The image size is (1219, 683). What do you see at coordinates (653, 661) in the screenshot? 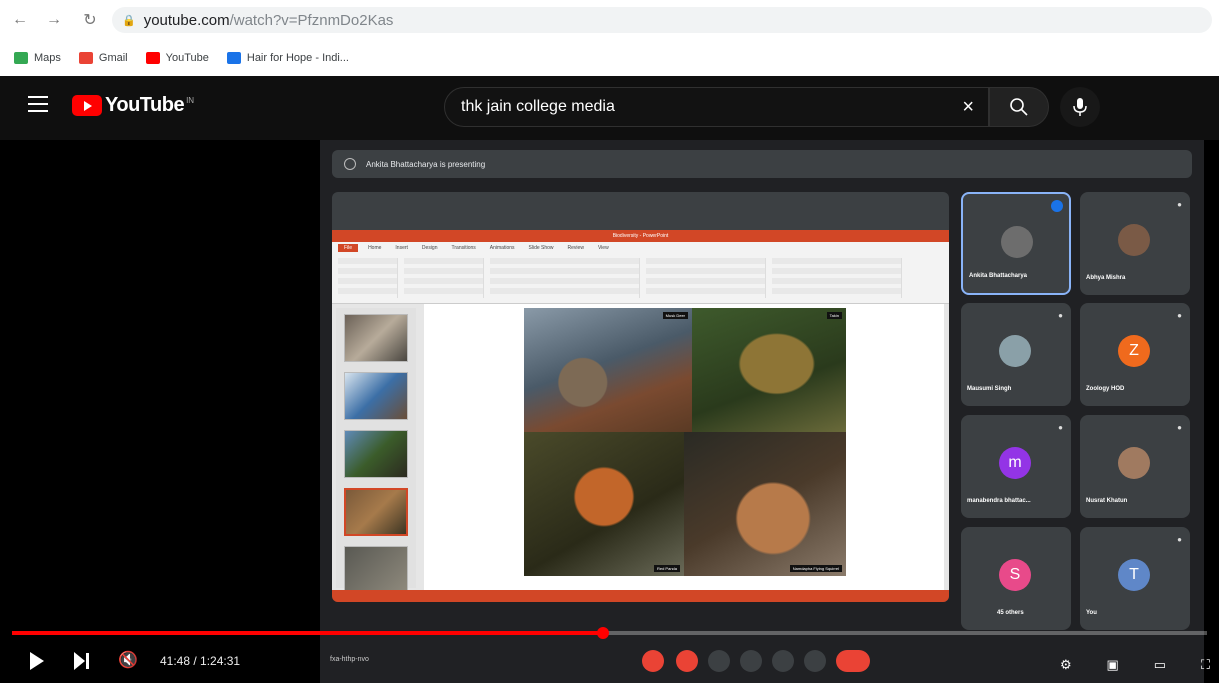
I see `mic-off-button` at bounding box center [653, 661].